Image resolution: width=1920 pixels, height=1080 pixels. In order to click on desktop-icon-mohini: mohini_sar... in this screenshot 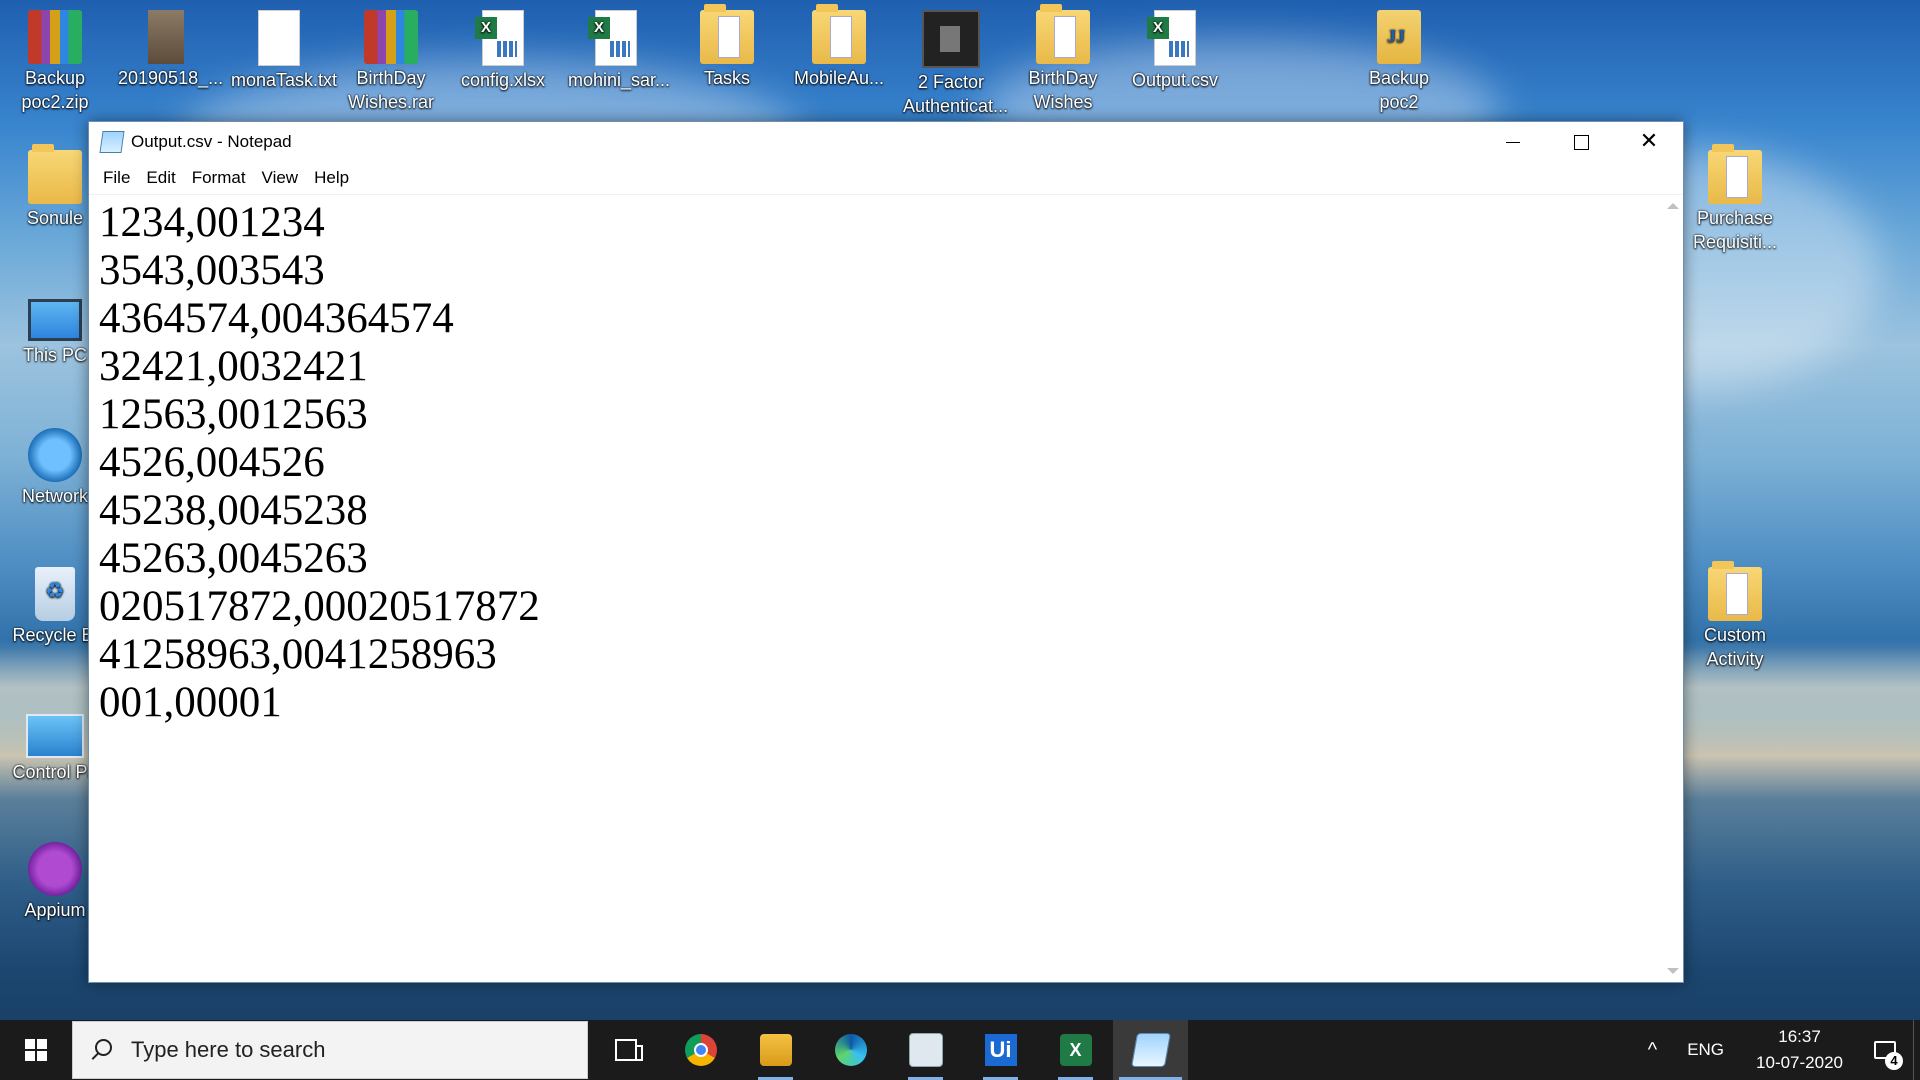, I will do `click(619, 51)`.